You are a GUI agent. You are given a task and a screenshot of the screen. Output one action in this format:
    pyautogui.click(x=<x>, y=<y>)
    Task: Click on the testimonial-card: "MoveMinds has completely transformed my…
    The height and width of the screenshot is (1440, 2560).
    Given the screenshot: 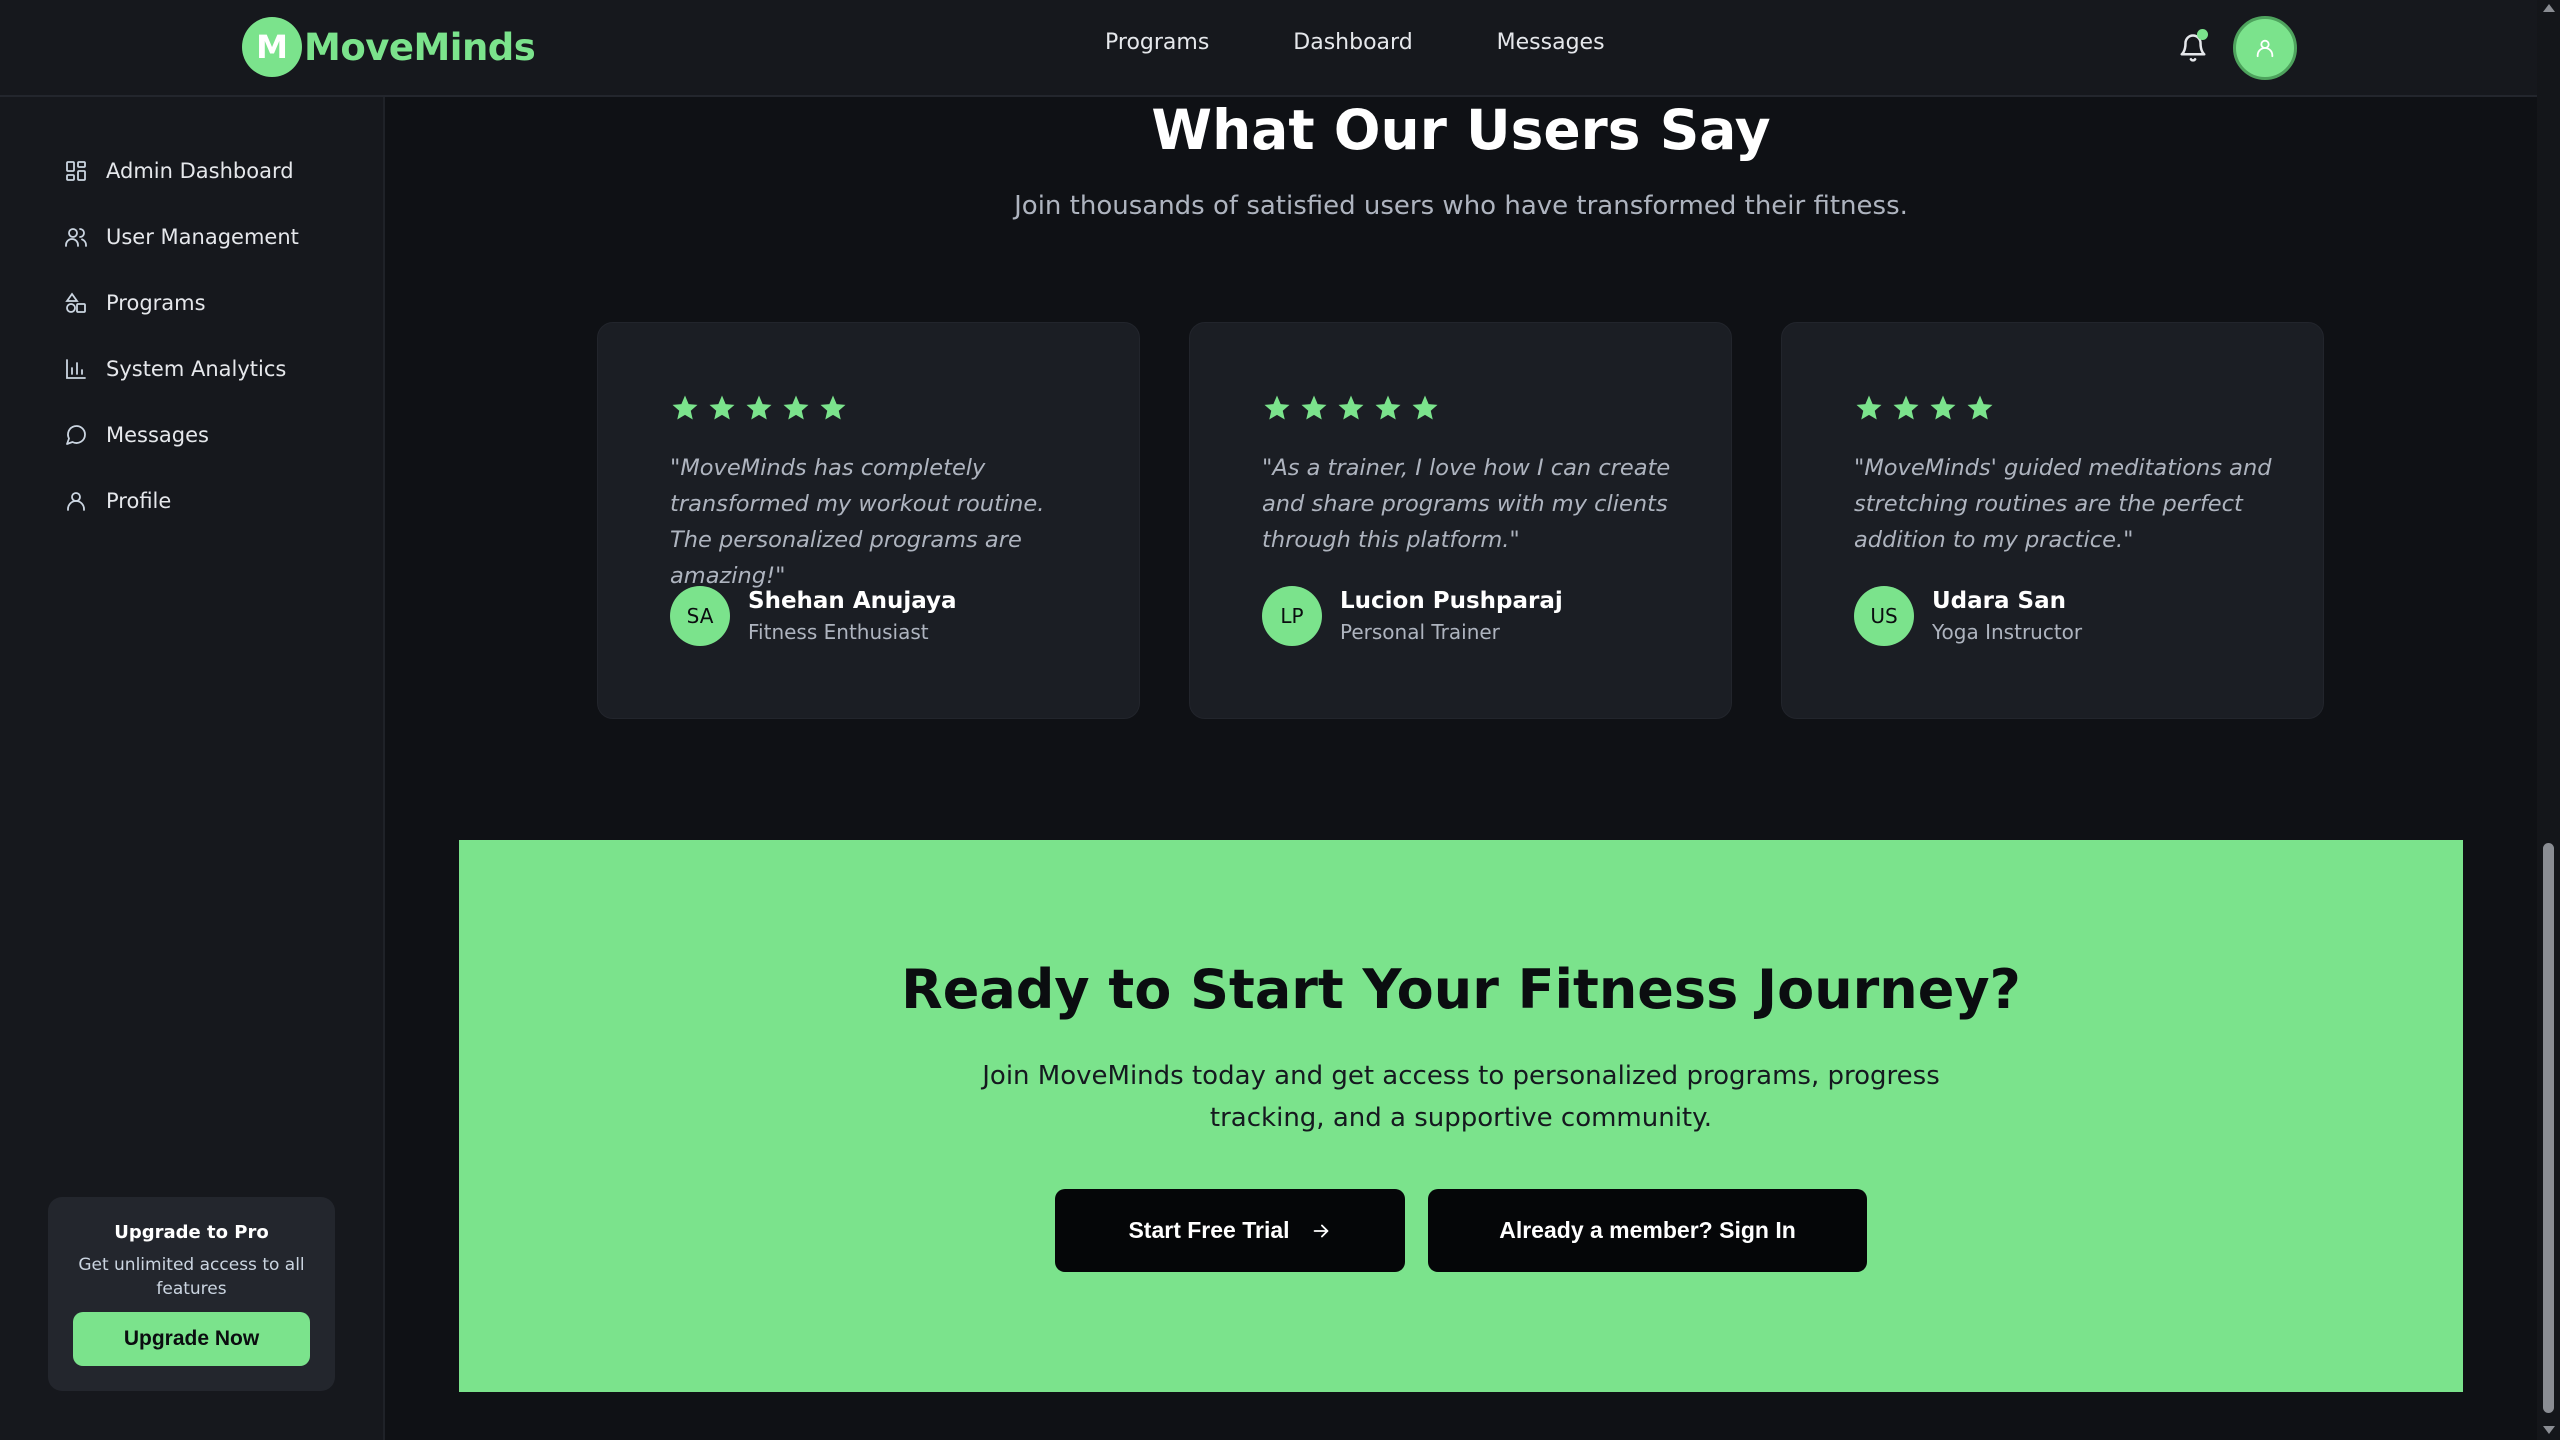 What is the action you would take?
    pyautogui.click(x=868, y=520)
    